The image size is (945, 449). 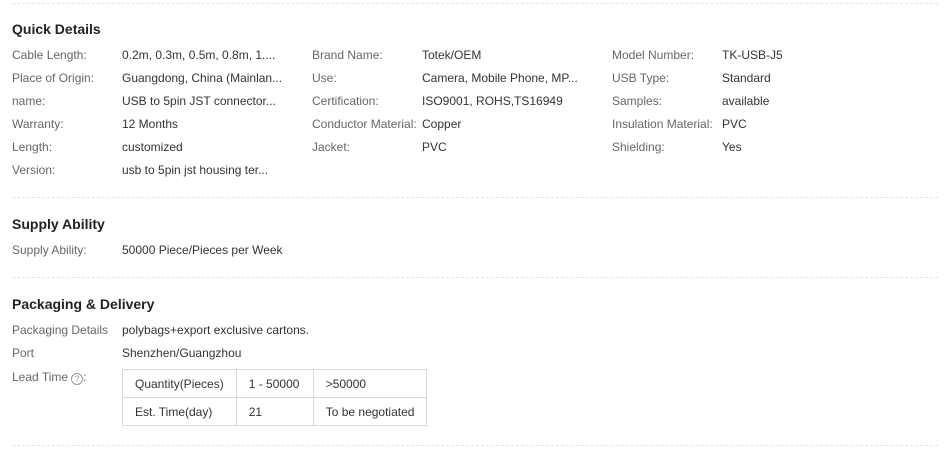 I want to click on top-divider, so click(x=475, y=3).